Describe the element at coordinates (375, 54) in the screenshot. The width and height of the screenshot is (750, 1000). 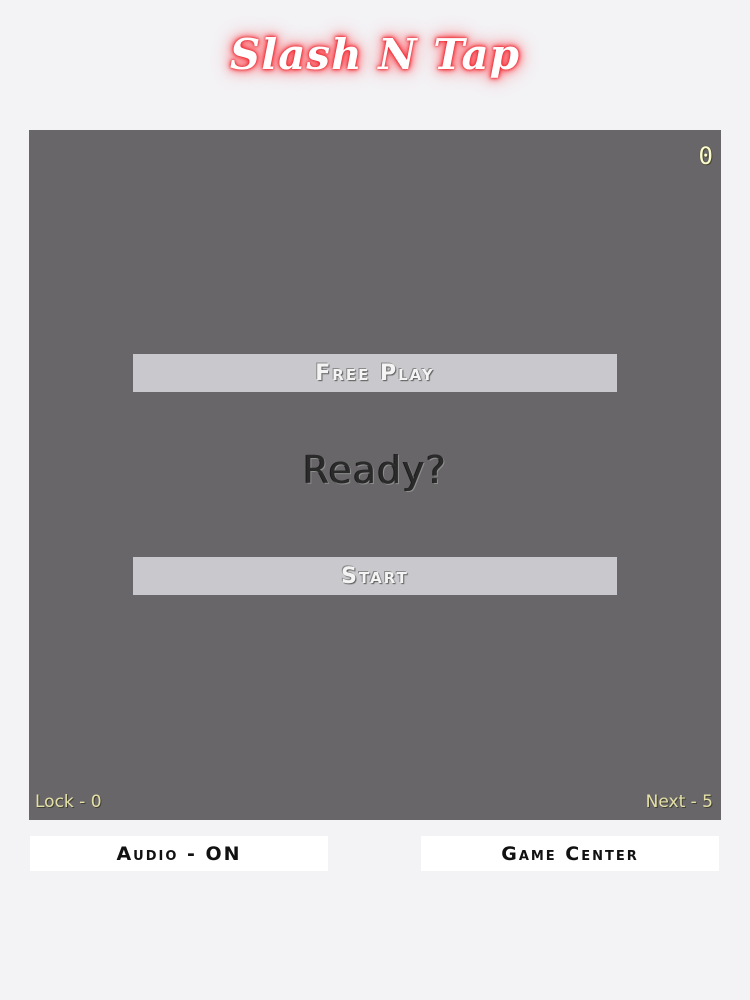
I see `game-title: Slash N Tap` at that location.